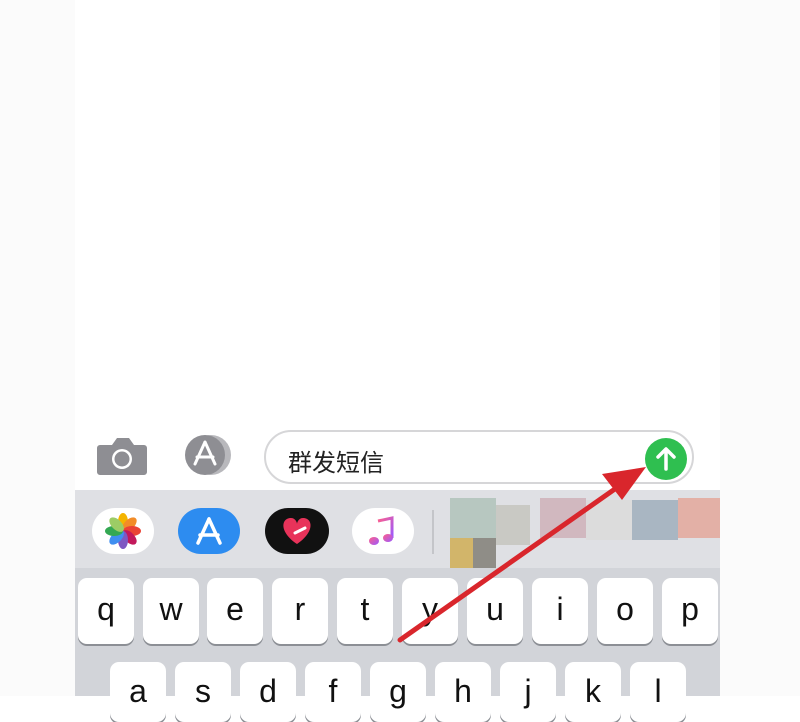 The image size is (800, 722). What do you see at coordinates (300, 611) in the screenshot?
I see `key-r: r` at bounding box center [300, 611].